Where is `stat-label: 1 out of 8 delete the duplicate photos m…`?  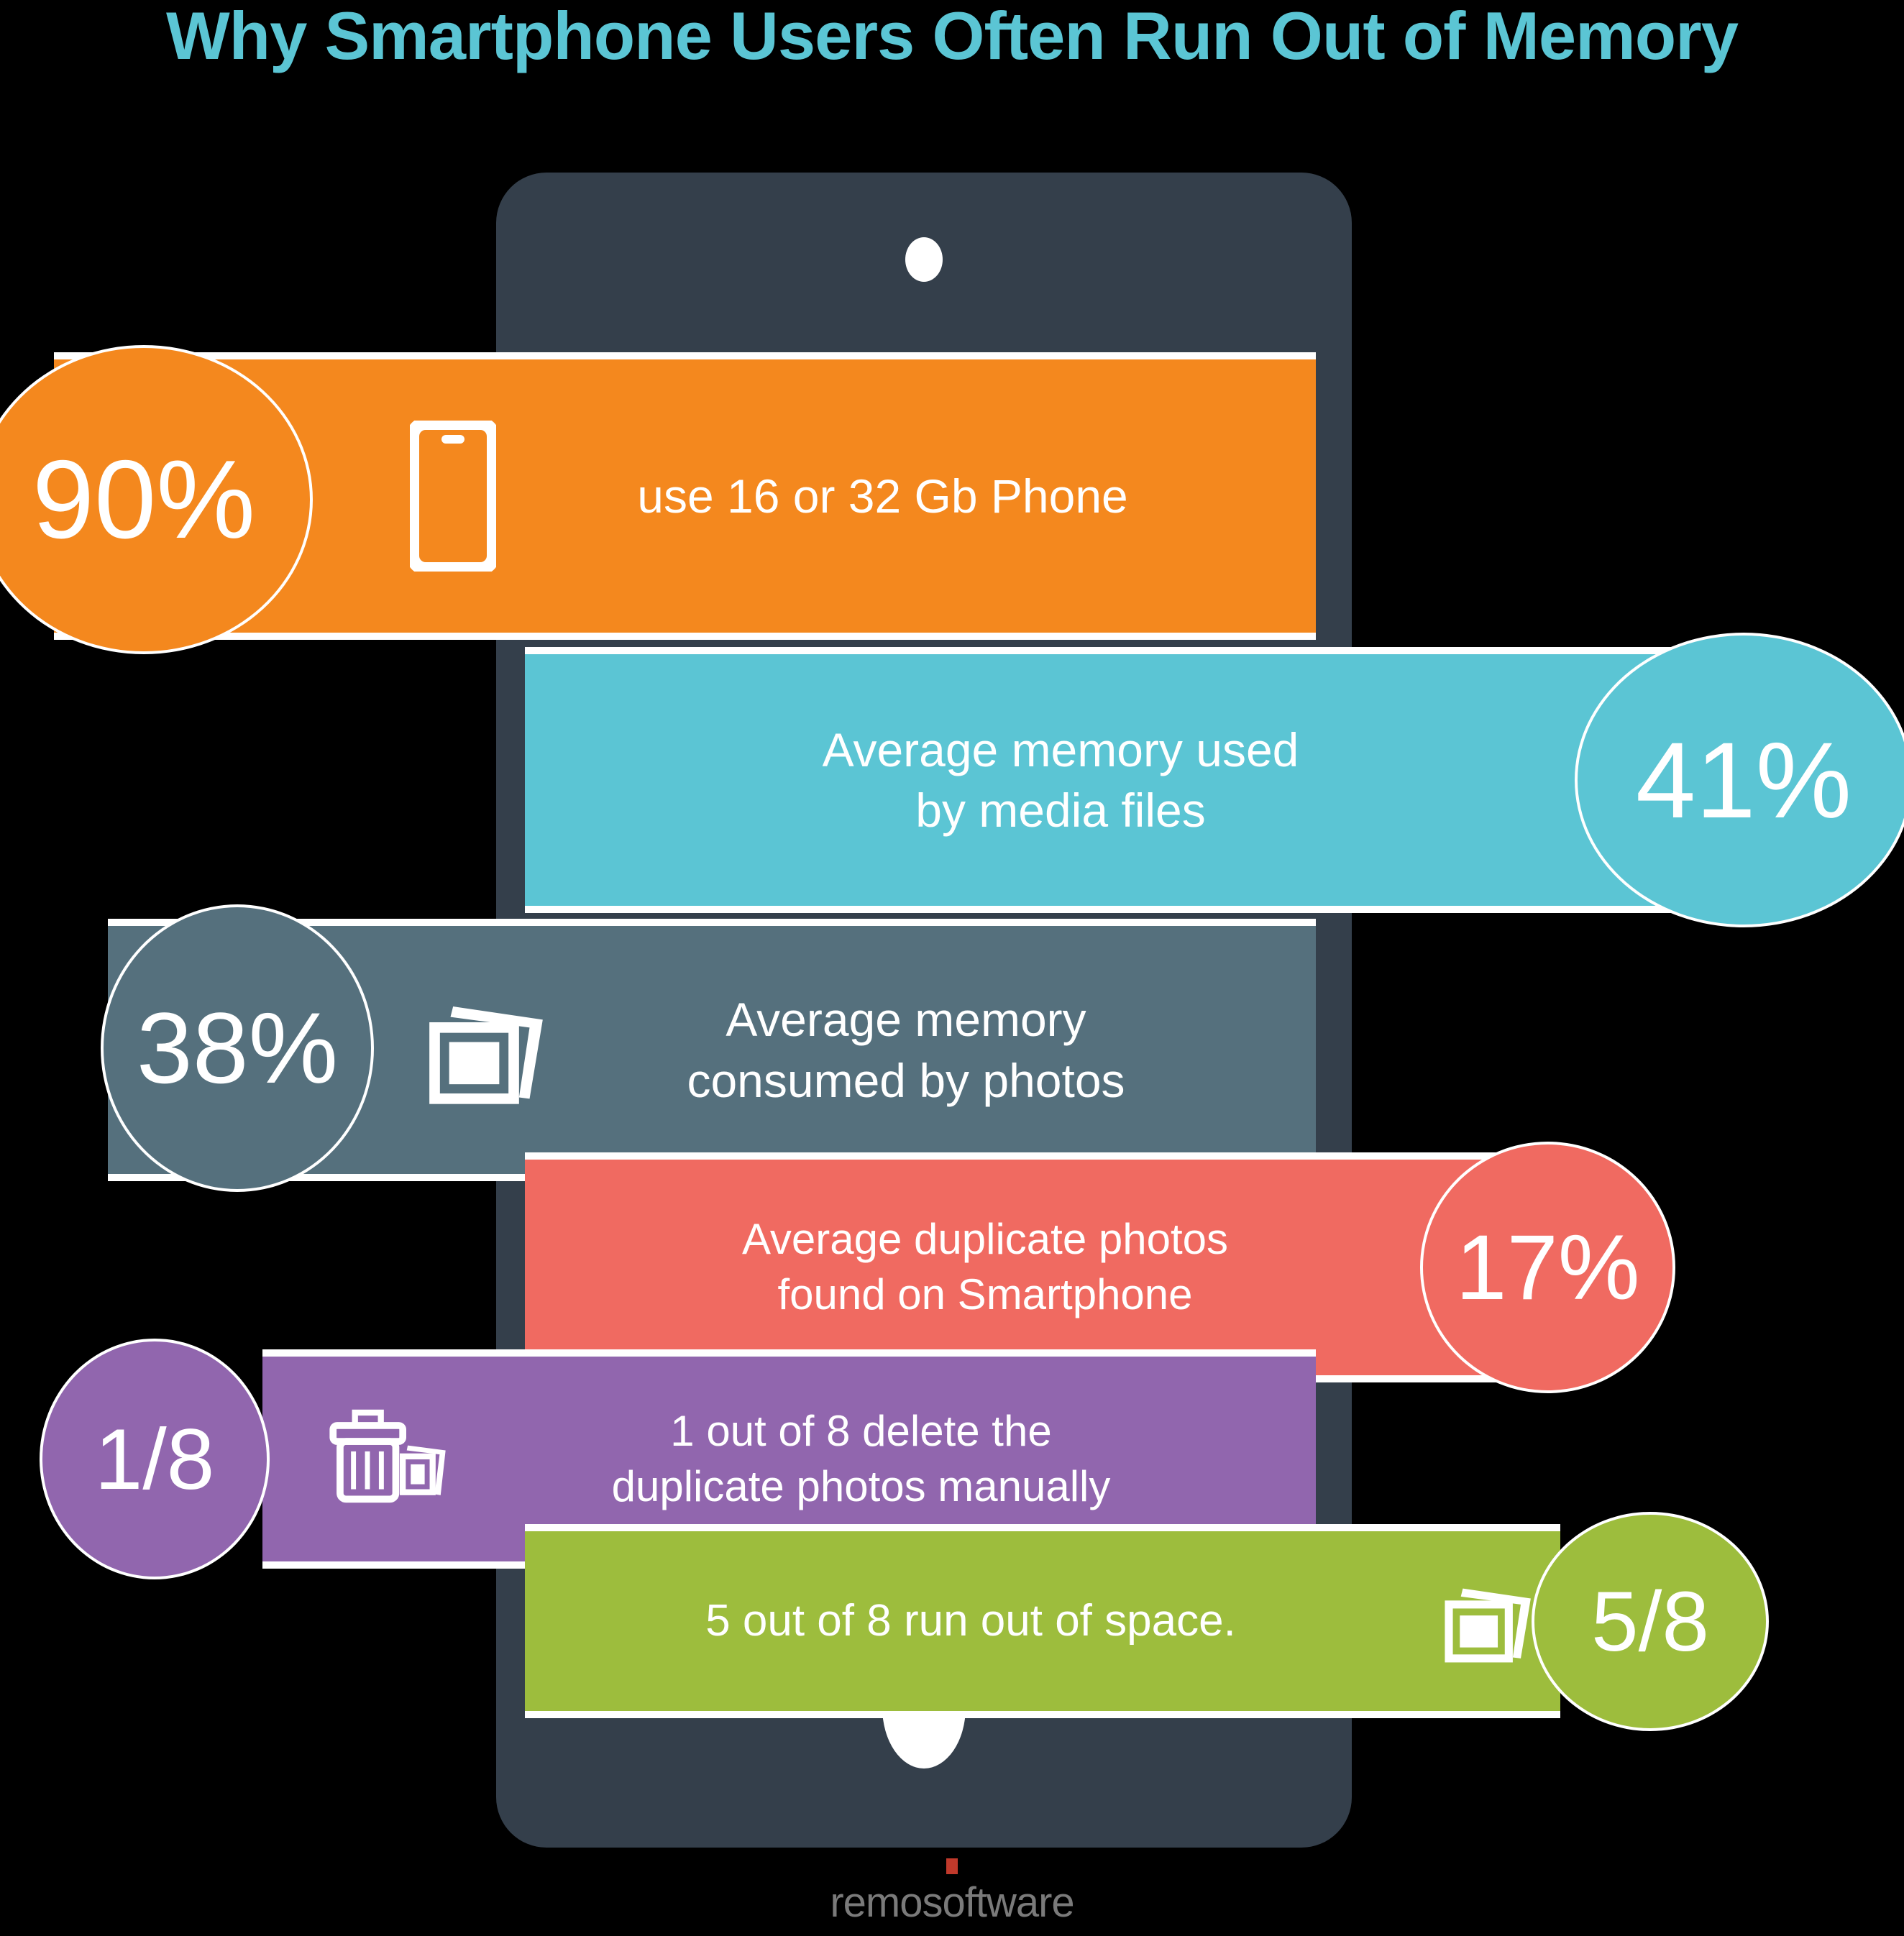 stat-label: 1 out of 8 delete the duplicate photos m… is located at coordinates (861, 1458).